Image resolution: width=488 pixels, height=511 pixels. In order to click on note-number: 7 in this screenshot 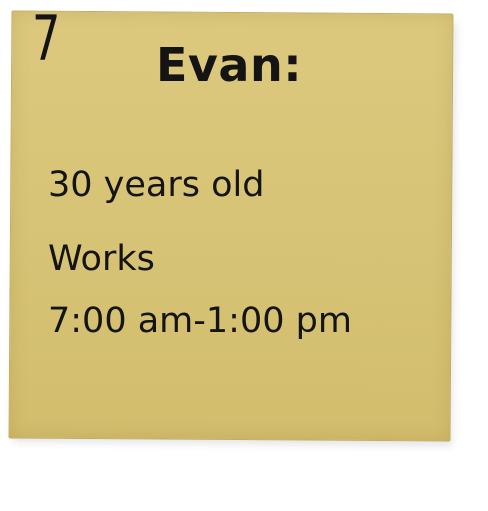, I will do `click(46, 38)`.